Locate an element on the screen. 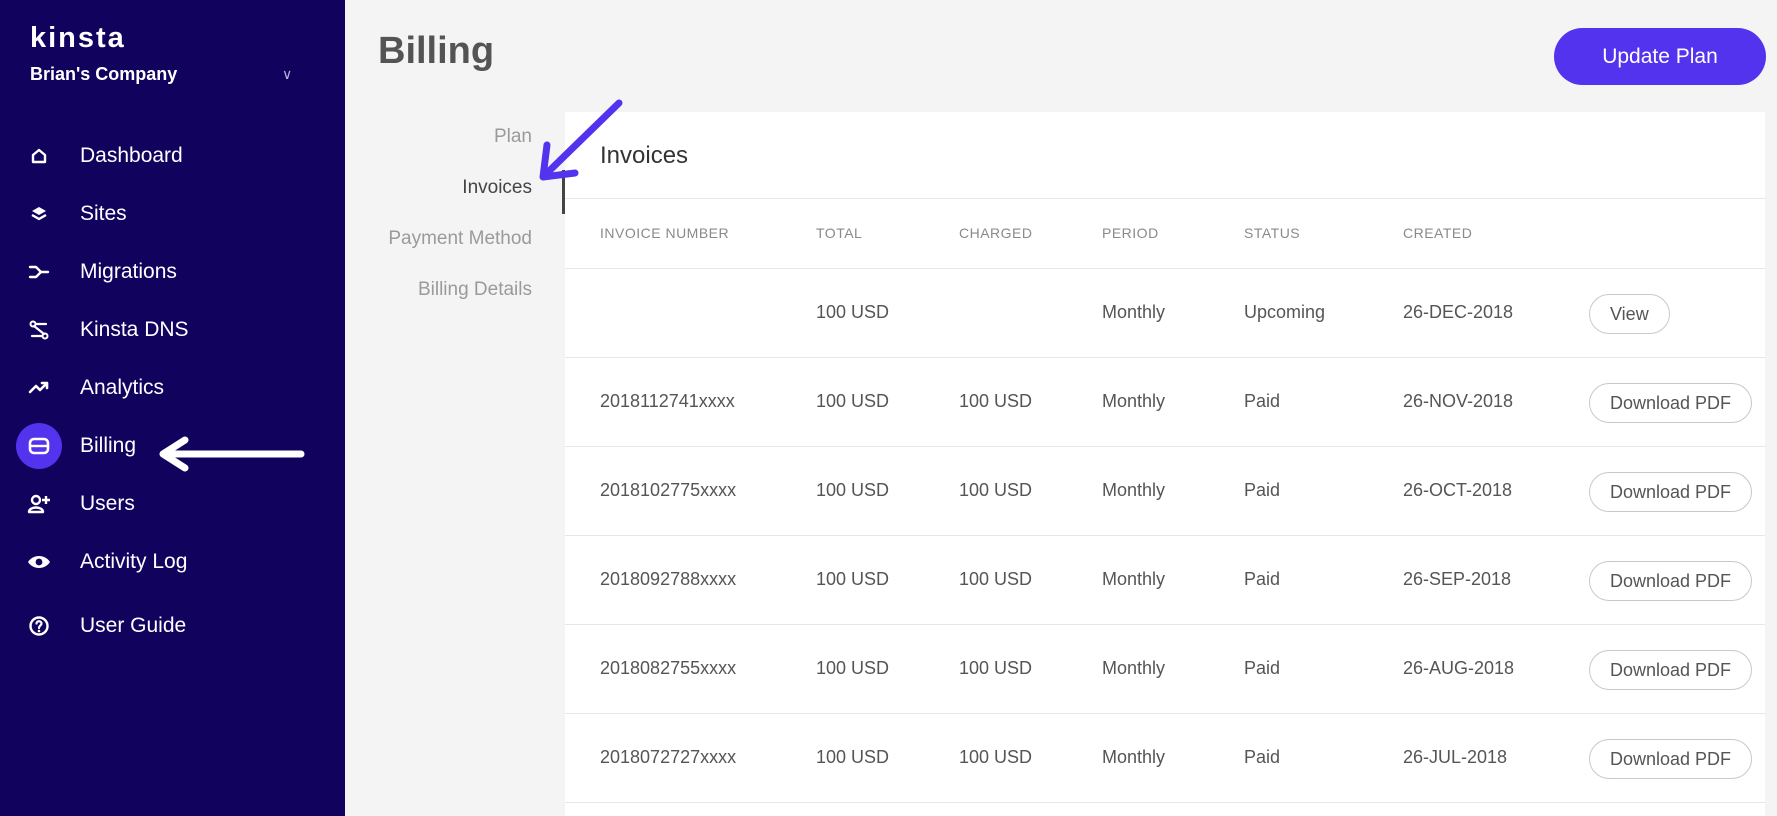  column-header-total: TOTAL is located at coordinates (839, 233).